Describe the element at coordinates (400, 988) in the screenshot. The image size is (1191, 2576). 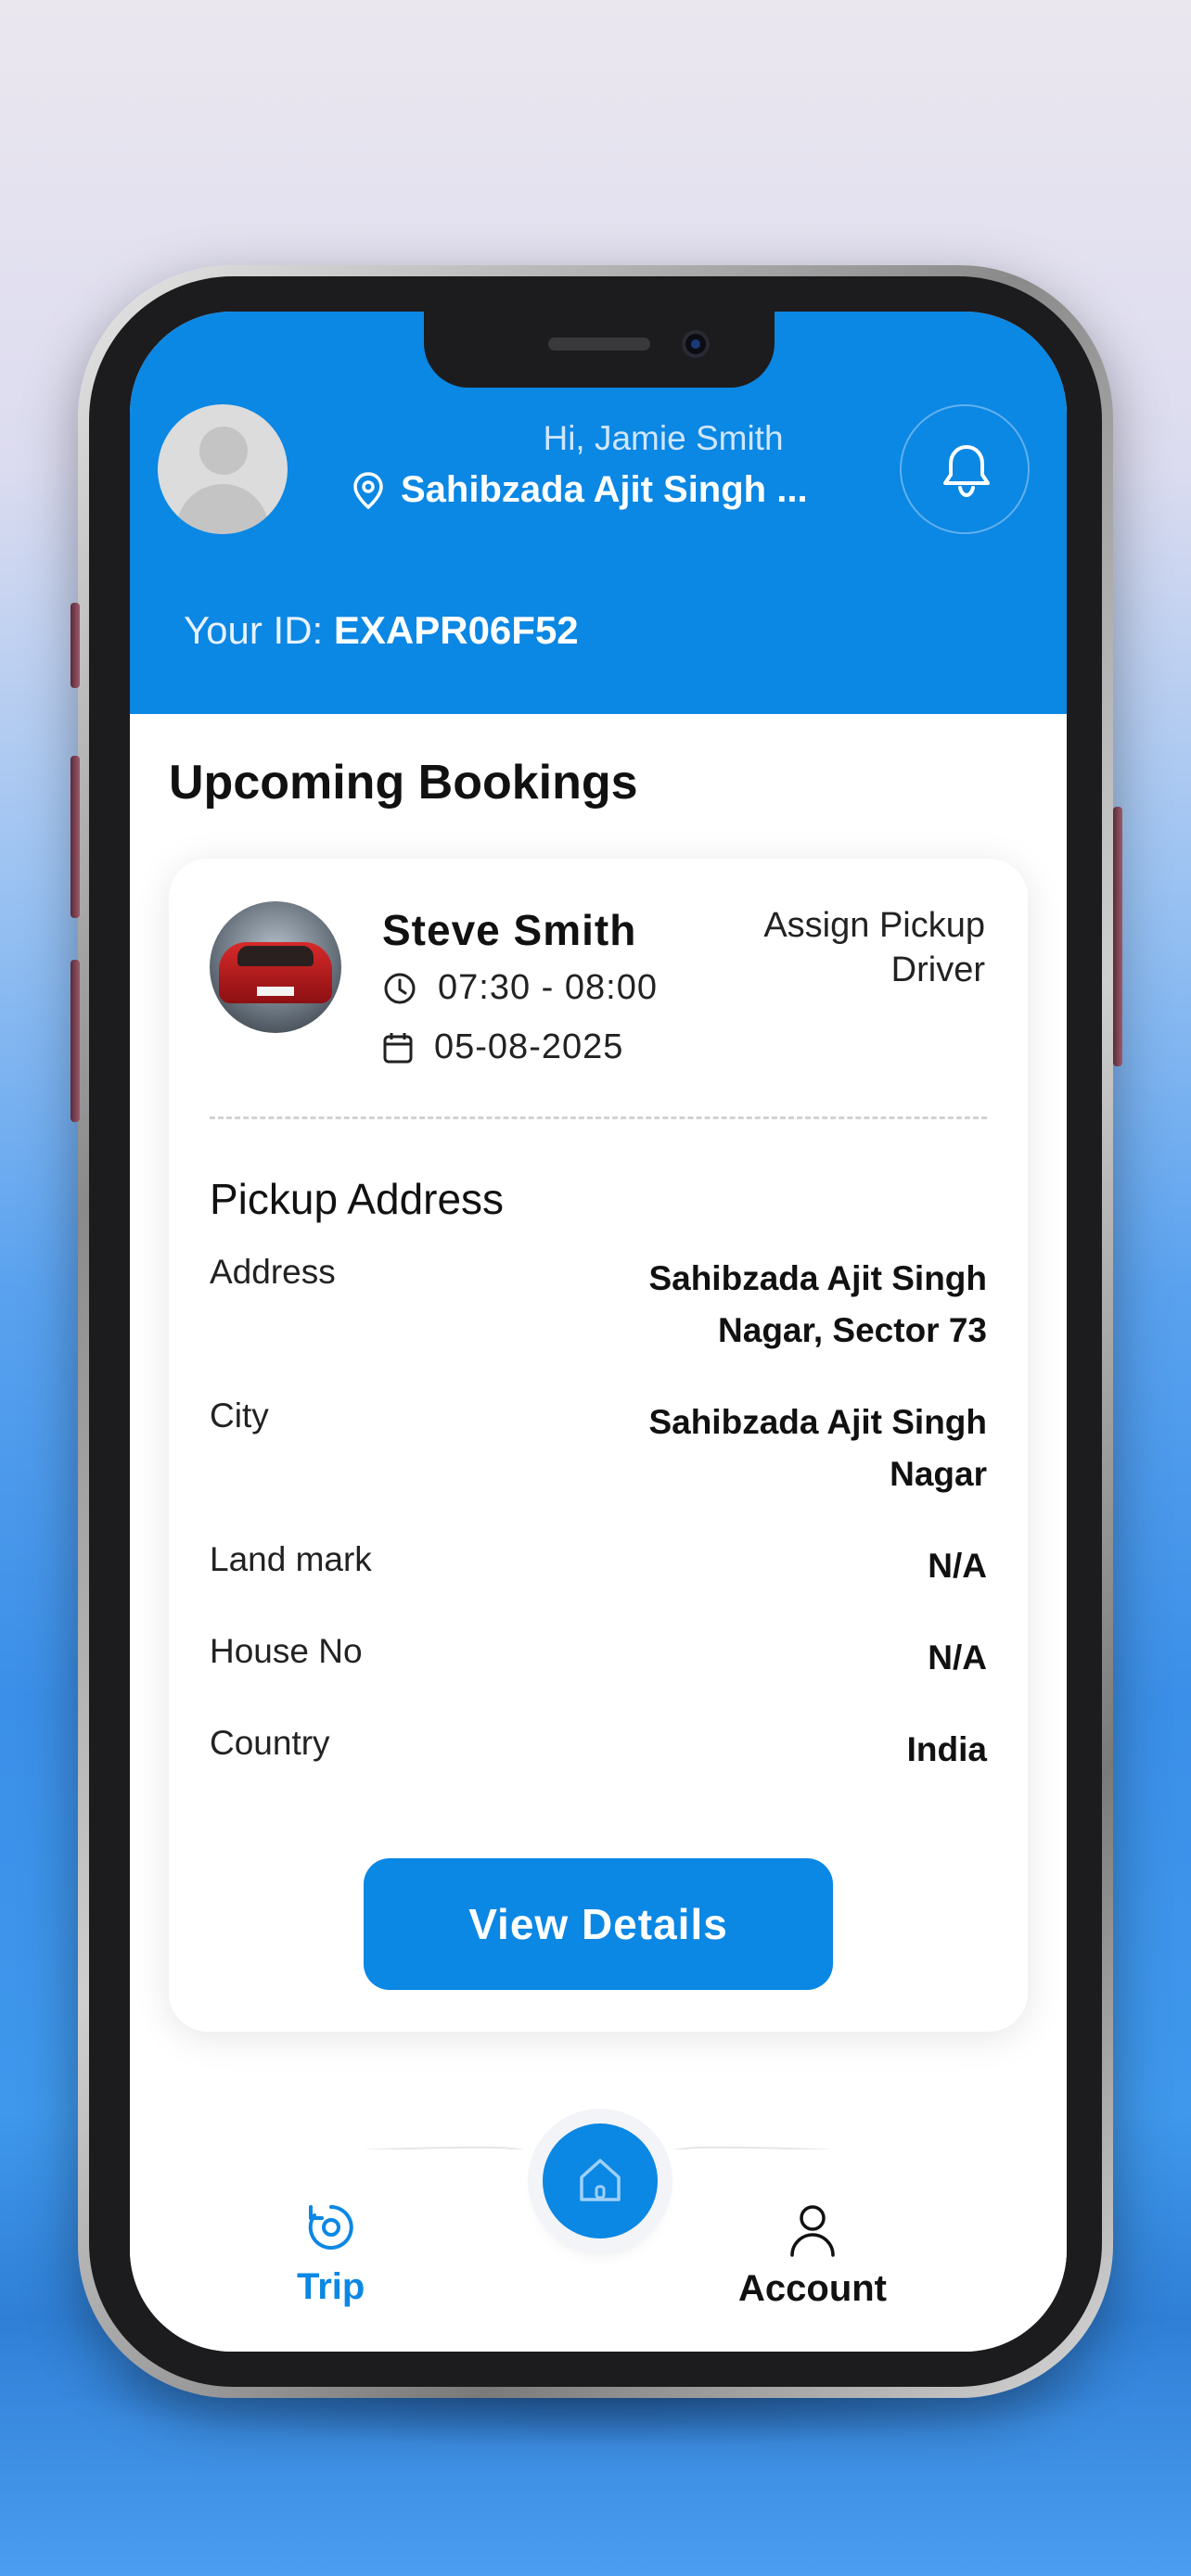
I see `clock-icon` at that location.